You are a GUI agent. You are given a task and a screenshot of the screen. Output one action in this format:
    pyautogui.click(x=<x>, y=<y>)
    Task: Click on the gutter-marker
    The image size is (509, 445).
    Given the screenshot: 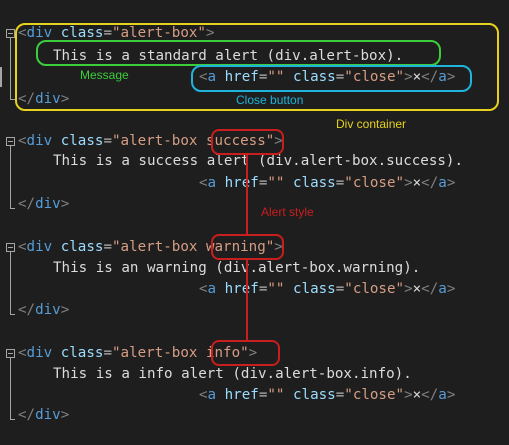 What is the action you would take?
    pyautogui.click(x=1, y=77)
    